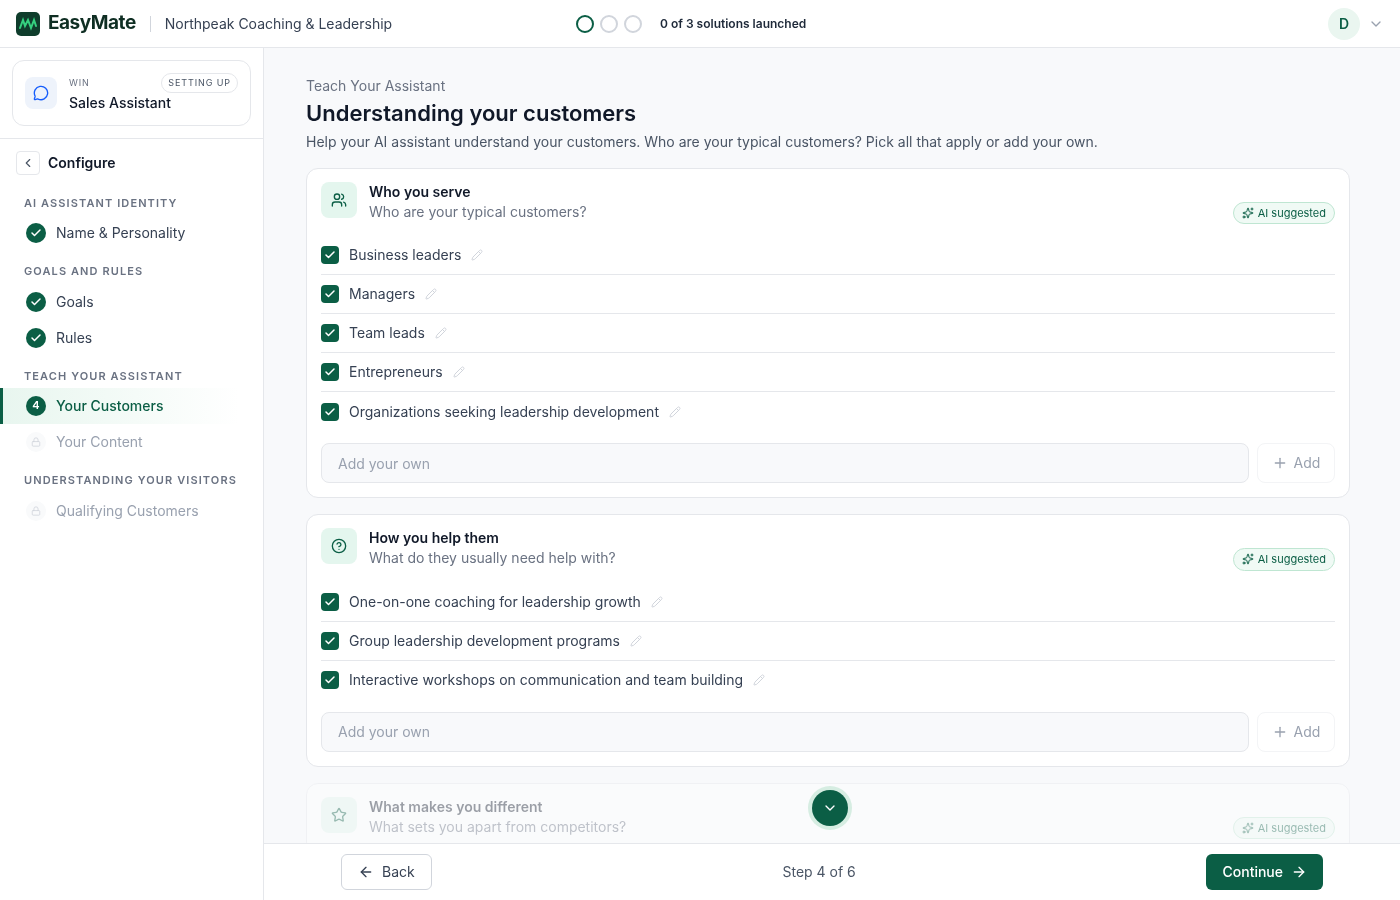  I want to click on step-indicator: Step 4 of 6, so click(819, 872).